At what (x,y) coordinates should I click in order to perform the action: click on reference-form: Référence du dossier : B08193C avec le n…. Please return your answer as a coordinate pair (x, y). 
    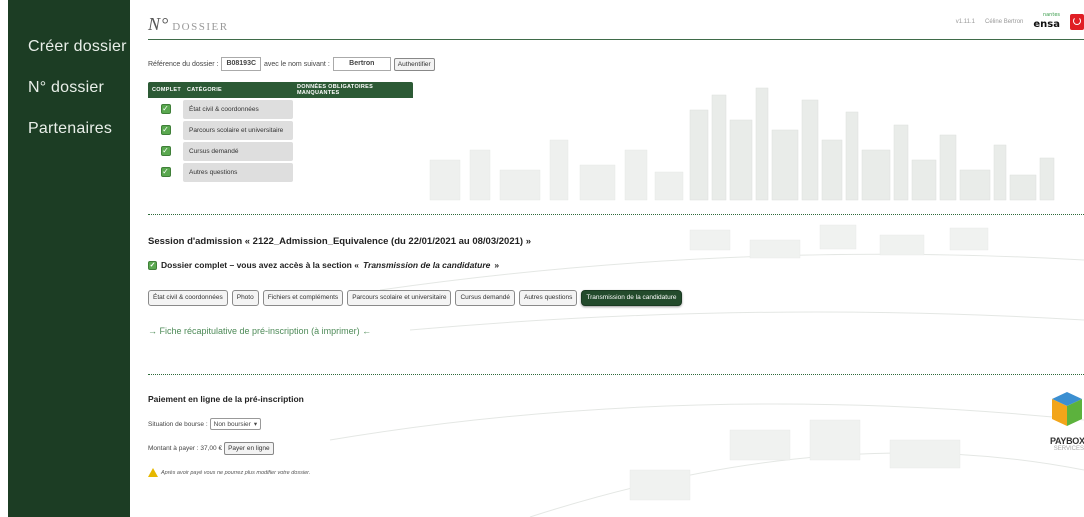
    Looking at the image, I should click on (291, 64).